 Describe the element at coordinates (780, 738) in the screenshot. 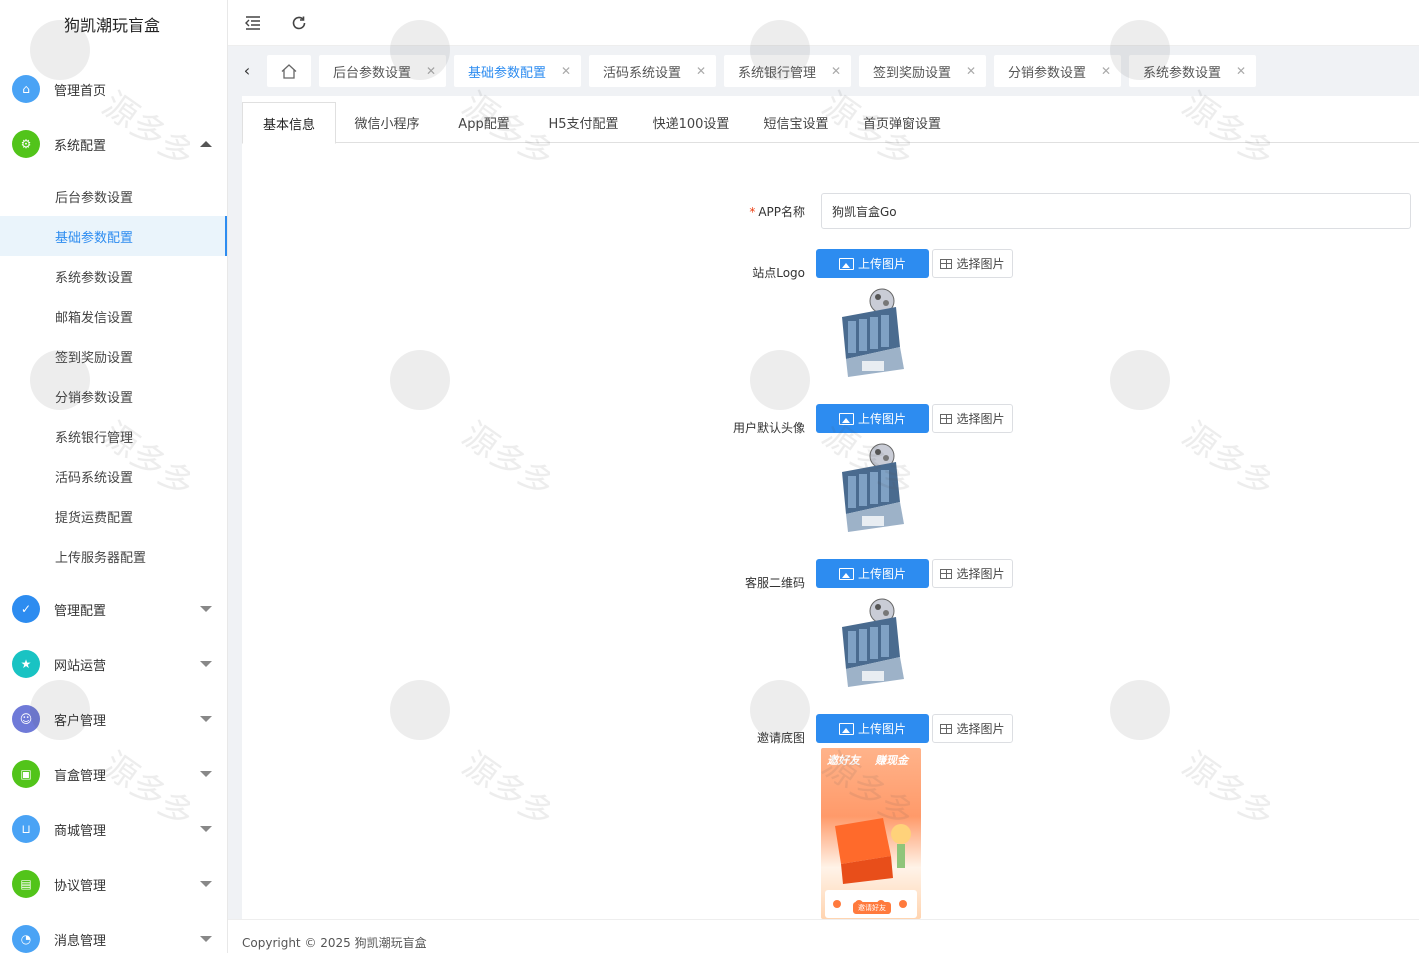

I see `invite-background-label: 邀请底图` at that location.